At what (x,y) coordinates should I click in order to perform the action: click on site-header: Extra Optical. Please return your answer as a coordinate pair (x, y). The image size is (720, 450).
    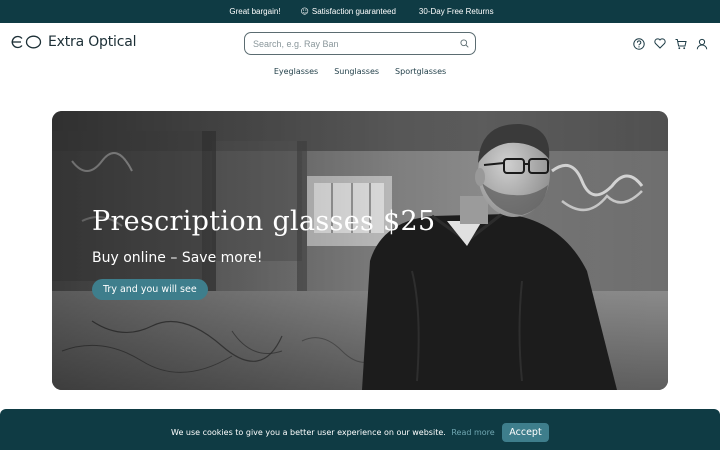
    Looking at the image, I should click on (360, 44).